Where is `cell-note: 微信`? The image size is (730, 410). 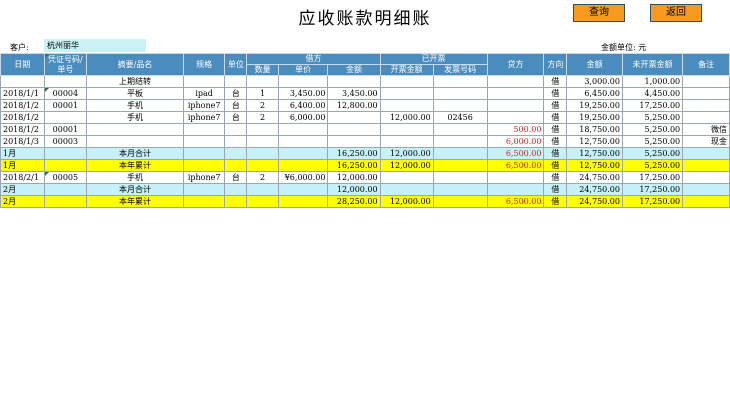
cell-note: 微信 is located at coordinates (706, 129).